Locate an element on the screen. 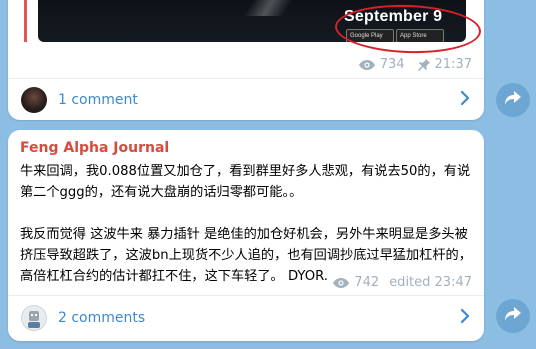 The width and height of the screenshot is (536, 349). comments-link-row: 1 comment is located at coordinates (246, 100).